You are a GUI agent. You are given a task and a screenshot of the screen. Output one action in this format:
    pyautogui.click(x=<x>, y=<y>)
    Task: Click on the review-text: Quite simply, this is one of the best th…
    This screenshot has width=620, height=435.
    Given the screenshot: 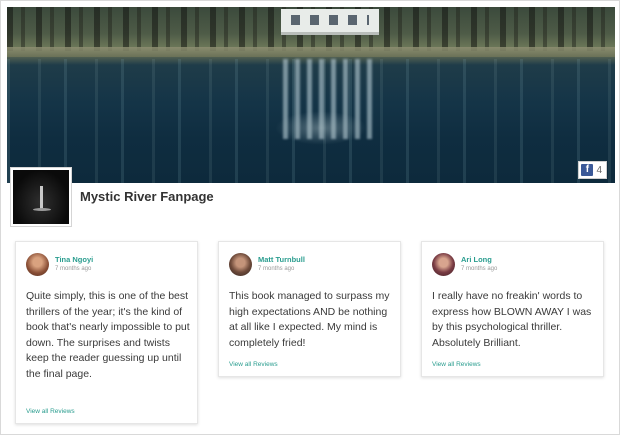 What is the action you would take?
    pyautogui.click(x=108, y=335)
    